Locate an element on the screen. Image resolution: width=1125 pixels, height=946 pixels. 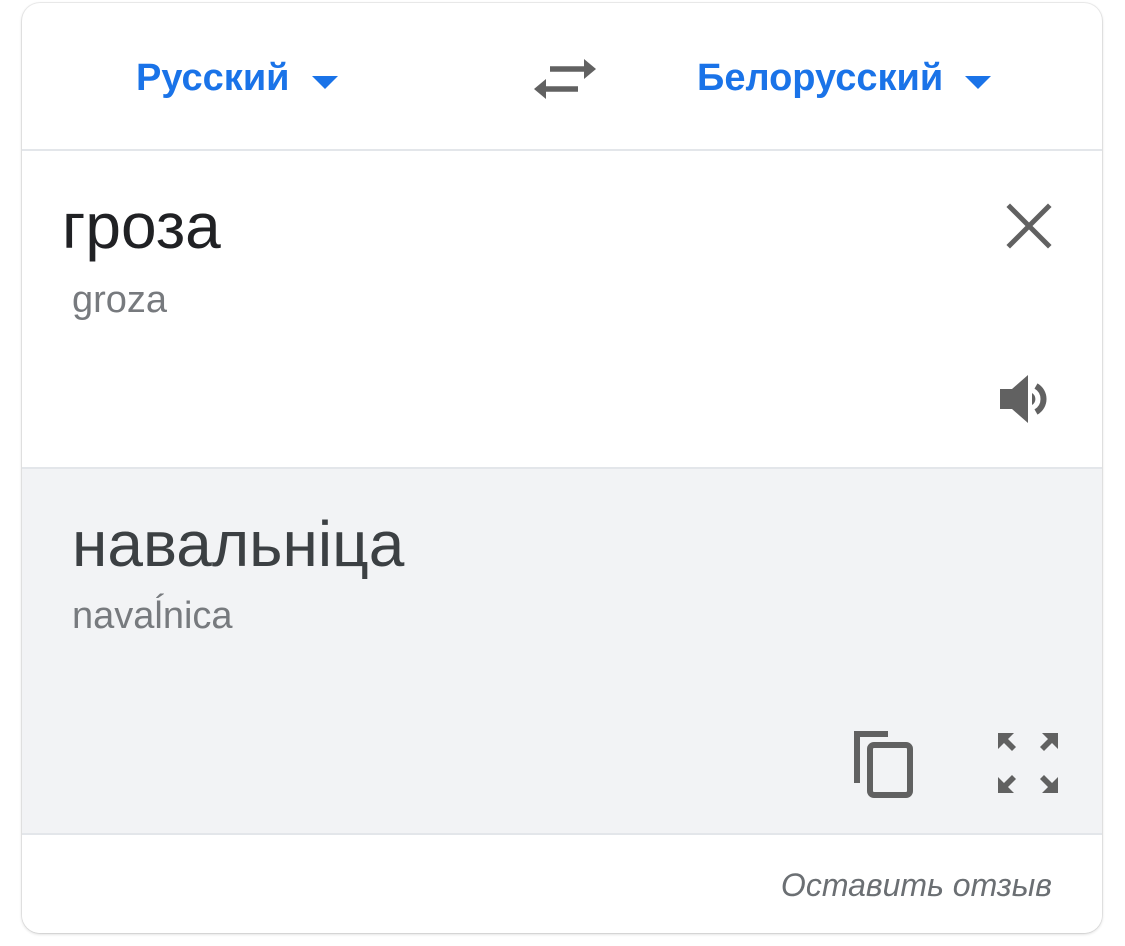
copy-translation-button is located at coordinates (883, 763).